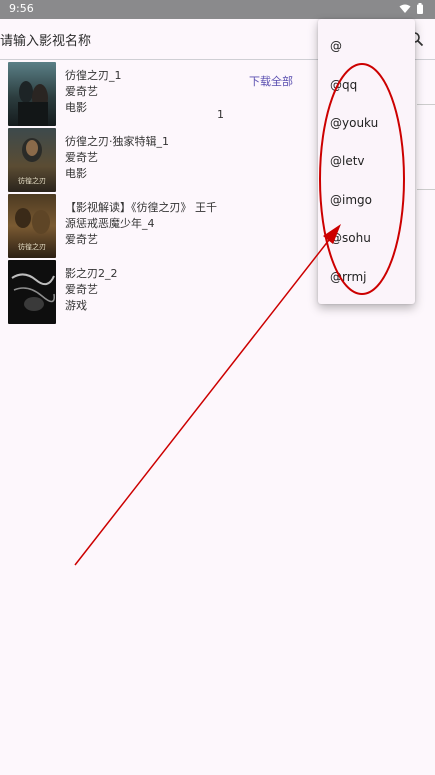 This screenshot has height=775, width=435. What do you see at coordinates (141, 215) in the screenshot?
I see `item-title: 【影视解读】《彷徨之刃》 王千源惩戒恶魔少年_4` at bounding box center [141, 215].